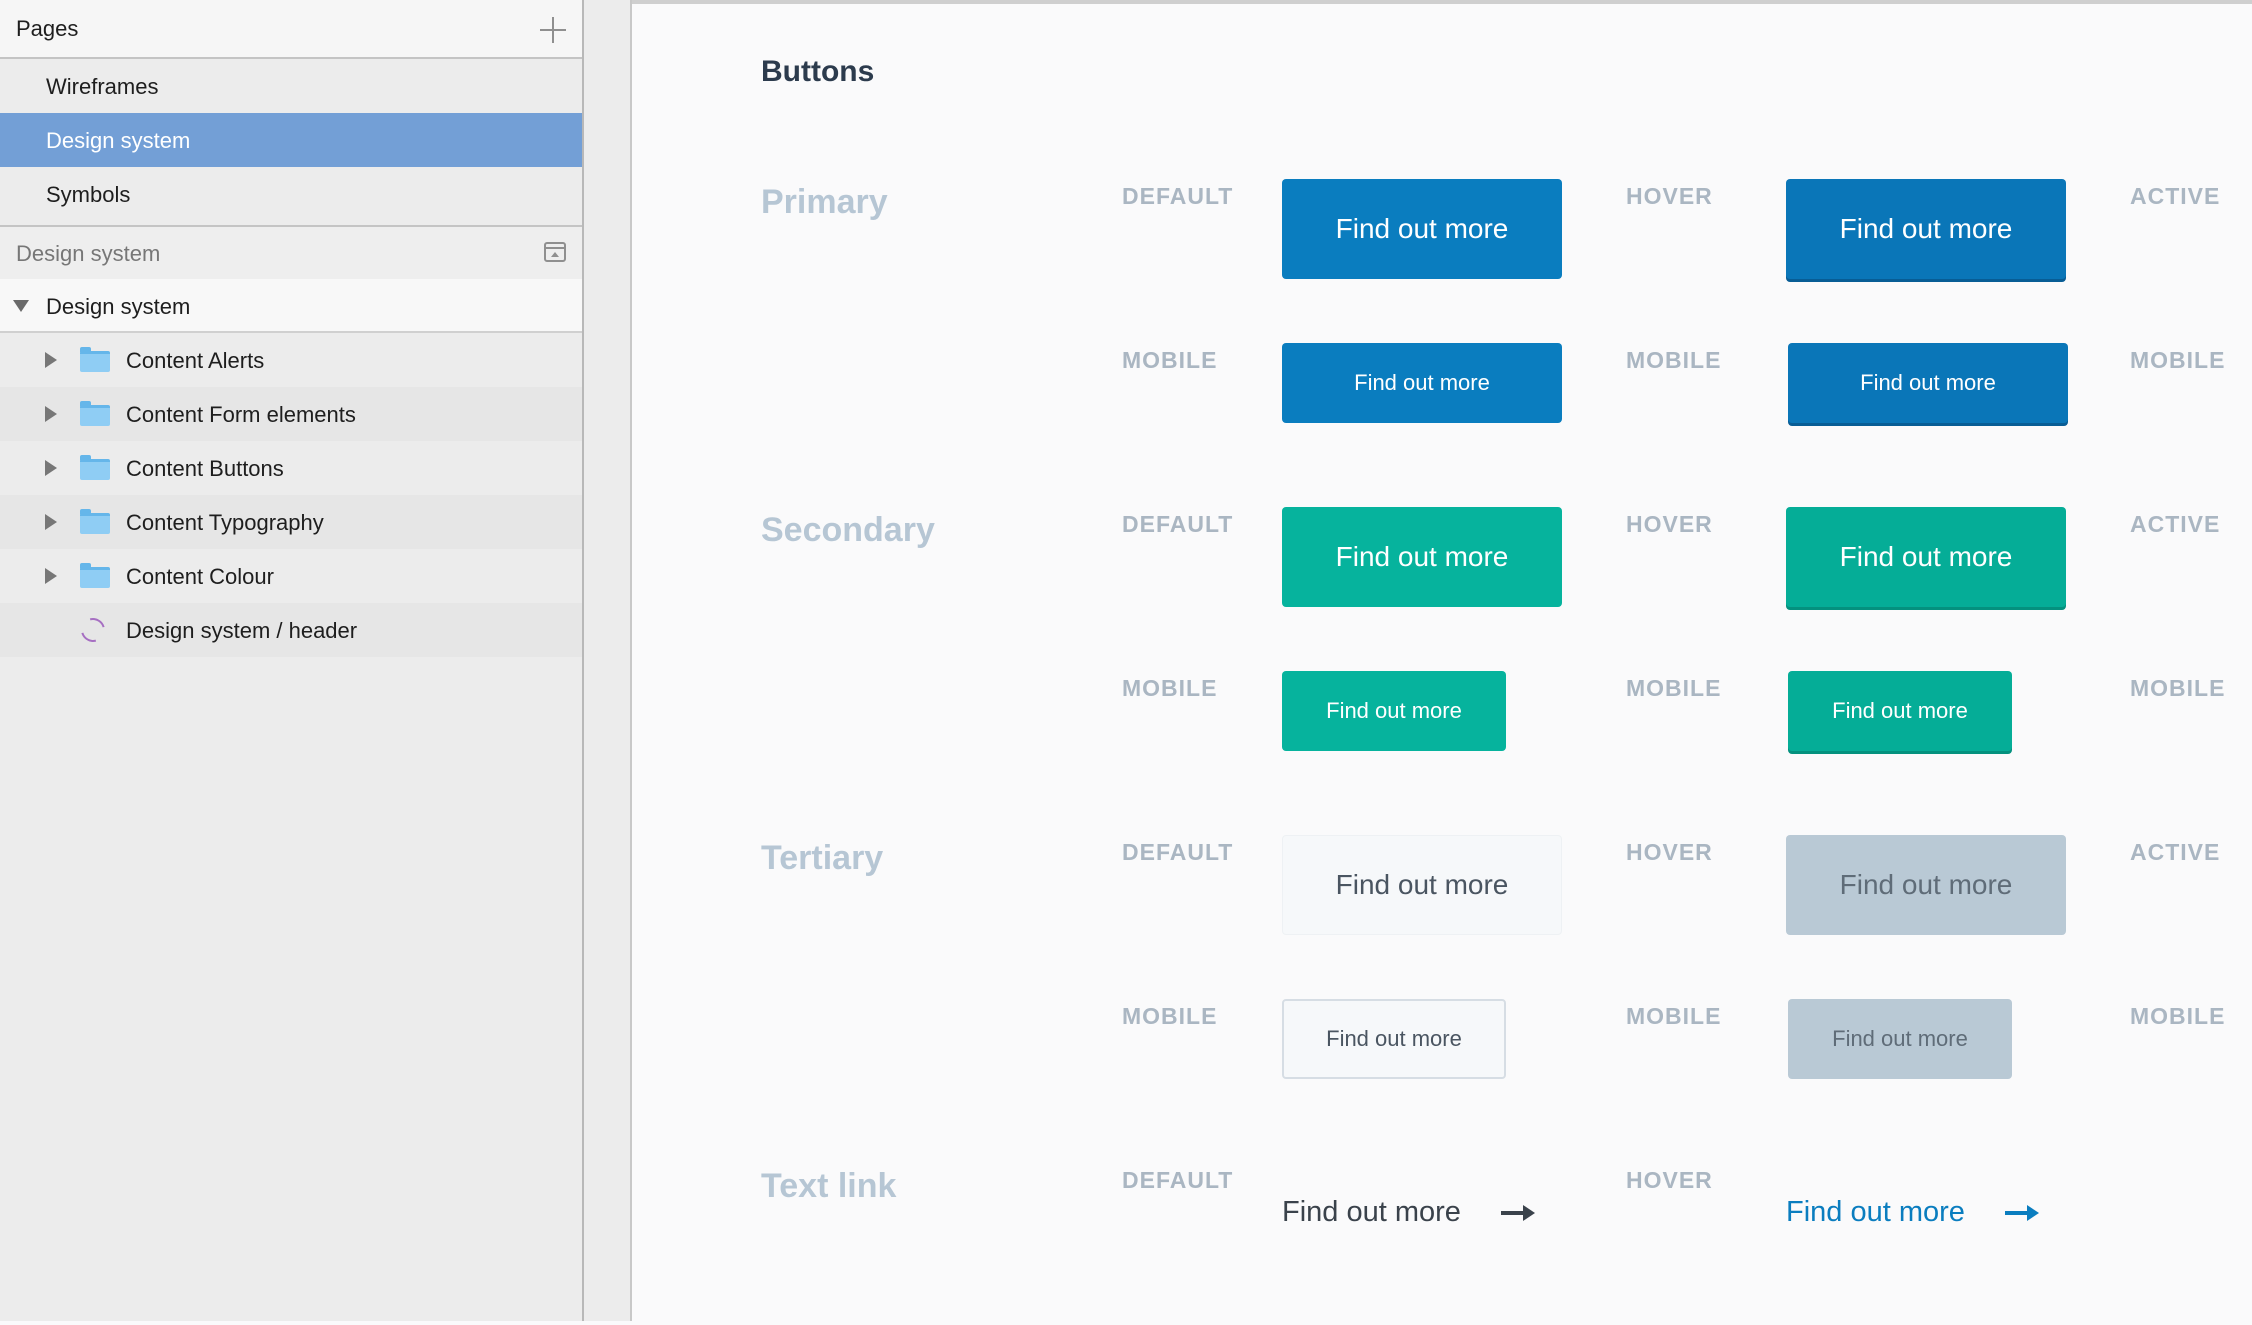  Describe the element at coordinates (848, 530) in the screenshot. I see `section-label-secondary: Secondary` at that location.